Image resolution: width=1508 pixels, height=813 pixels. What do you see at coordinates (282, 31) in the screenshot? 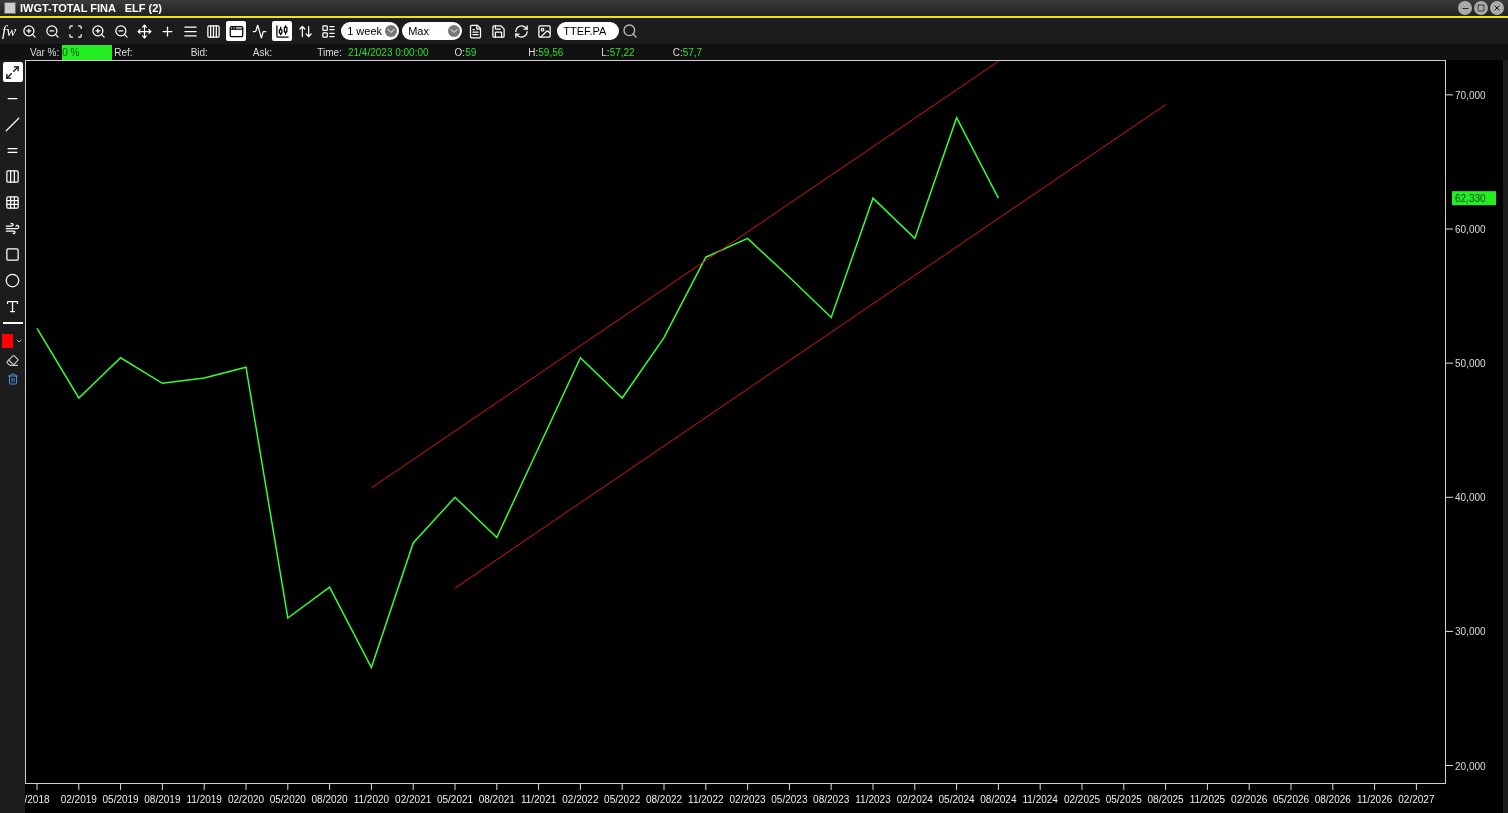
I see `candlestick-icon` at bounding box center [282, 31].